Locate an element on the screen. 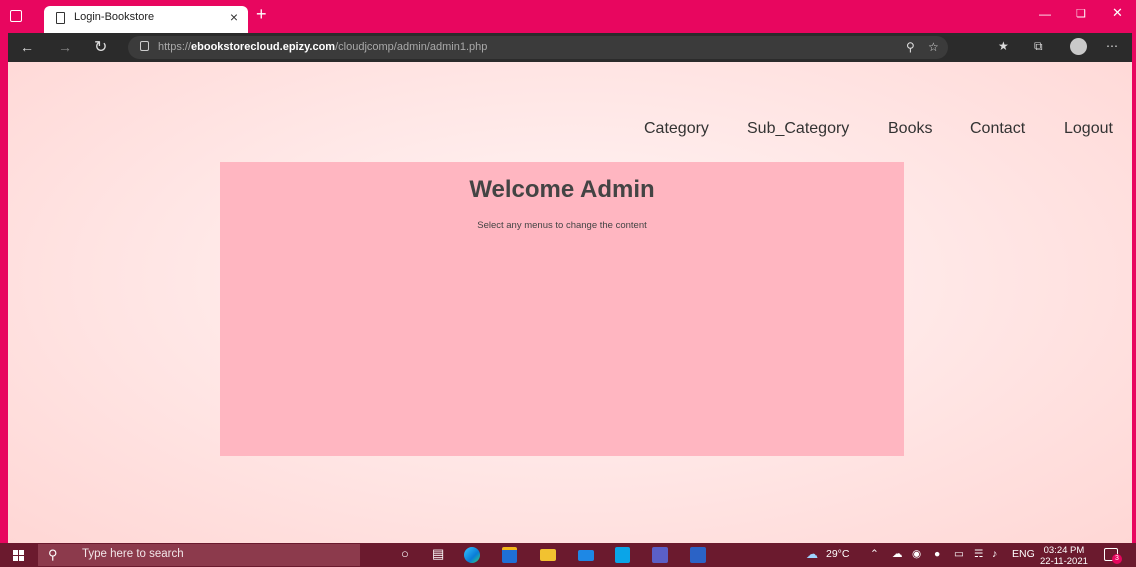  lens-app-icon is located at coordinates (622, 555).